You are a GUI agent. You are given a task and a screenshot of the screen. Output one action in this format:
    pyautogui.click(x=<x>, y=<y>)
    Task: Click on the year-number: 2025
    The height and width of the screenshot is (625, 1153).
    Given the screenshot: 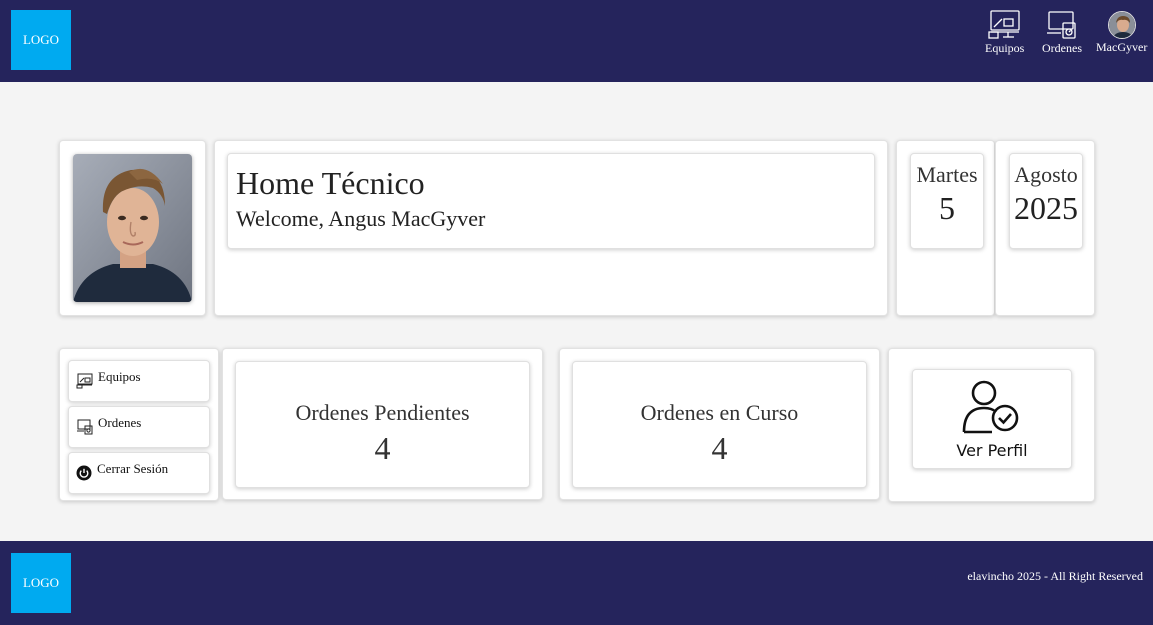 What is the action you would take?
    pyautogui.click(x=1046, y=208)
    